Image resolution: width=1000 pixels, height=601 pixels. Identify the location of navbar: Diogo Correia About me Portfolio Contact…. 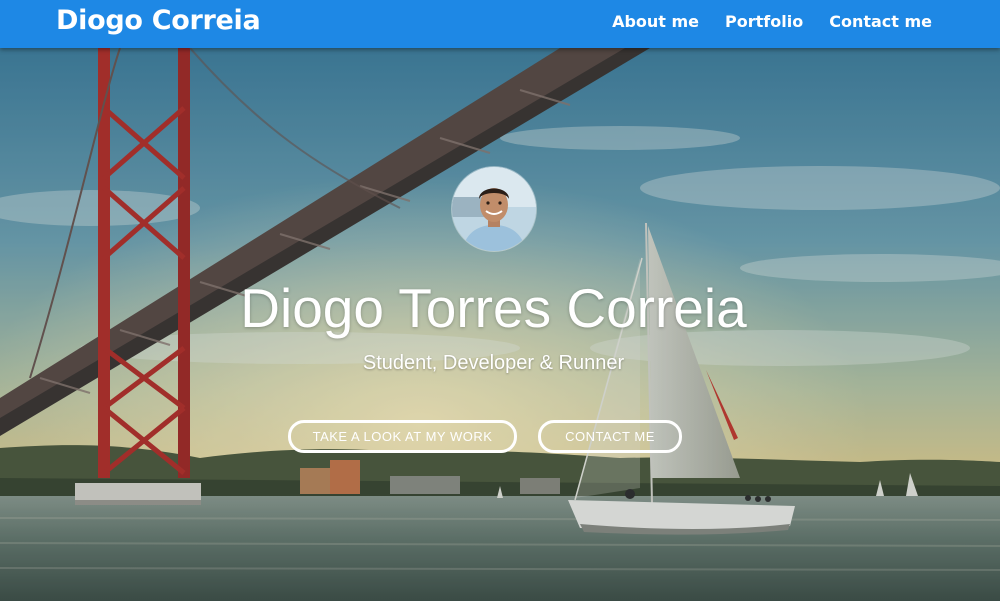
(500, 24).